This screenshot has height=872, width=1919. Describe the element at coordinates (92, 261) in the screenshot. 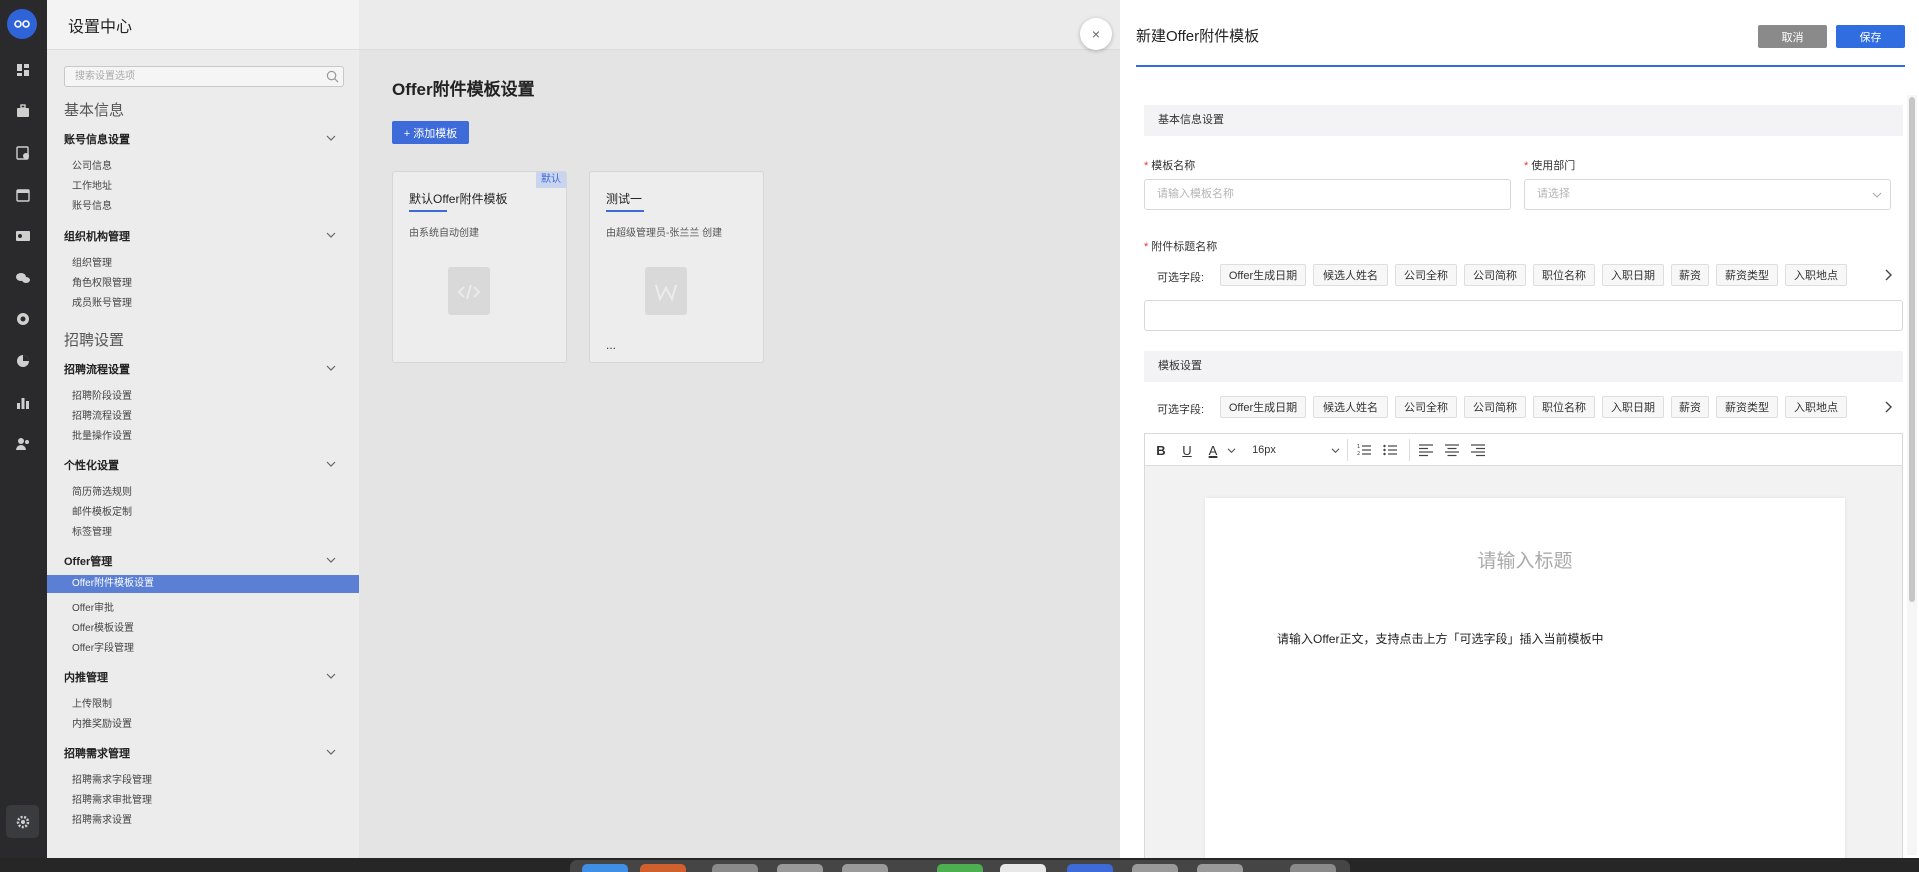

I see `nav-item-org: 组织管理` at that location.